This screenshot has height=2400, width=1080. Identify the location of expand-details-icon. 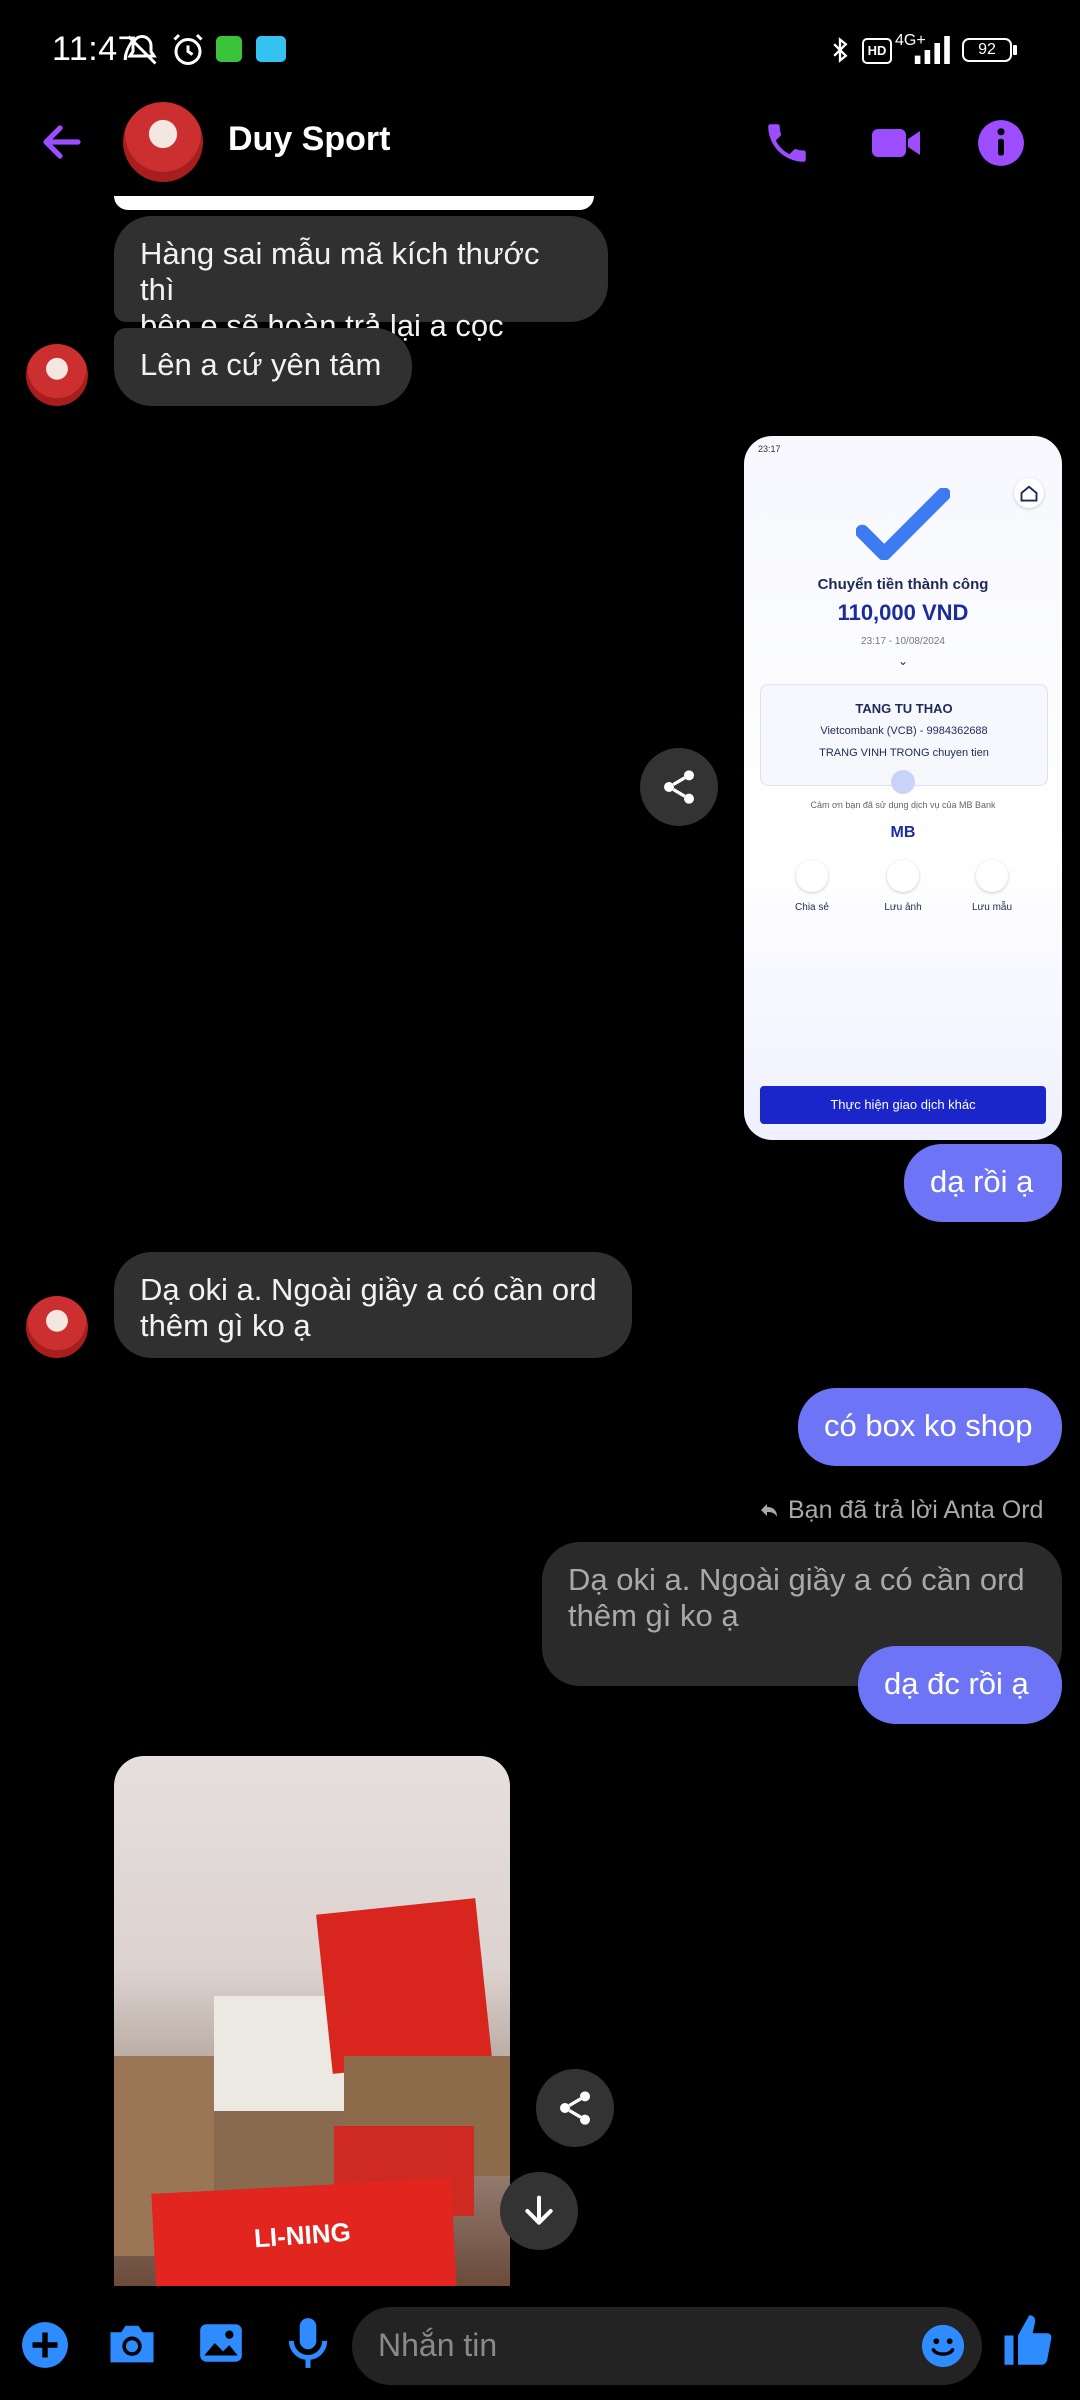
(903, 782).